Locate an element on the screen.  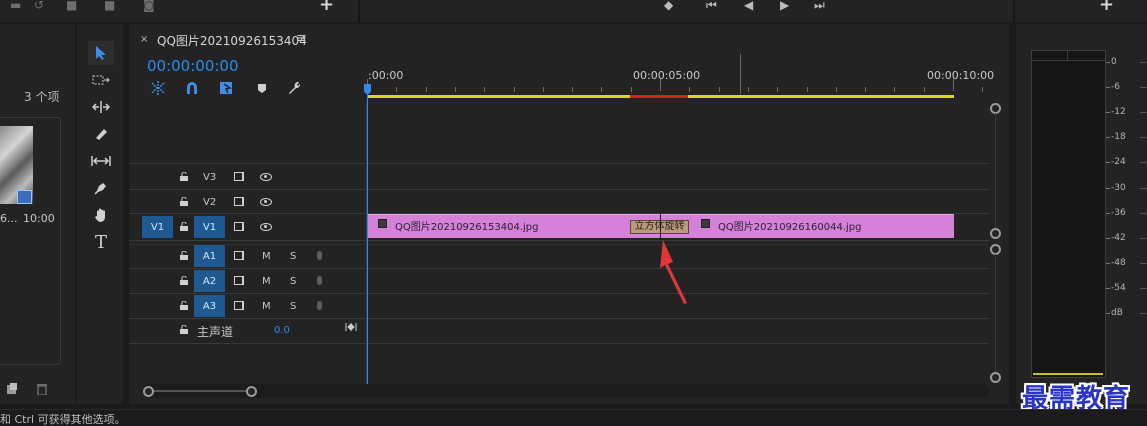
share-icon: ↺ is located at coordinates (39, 6).